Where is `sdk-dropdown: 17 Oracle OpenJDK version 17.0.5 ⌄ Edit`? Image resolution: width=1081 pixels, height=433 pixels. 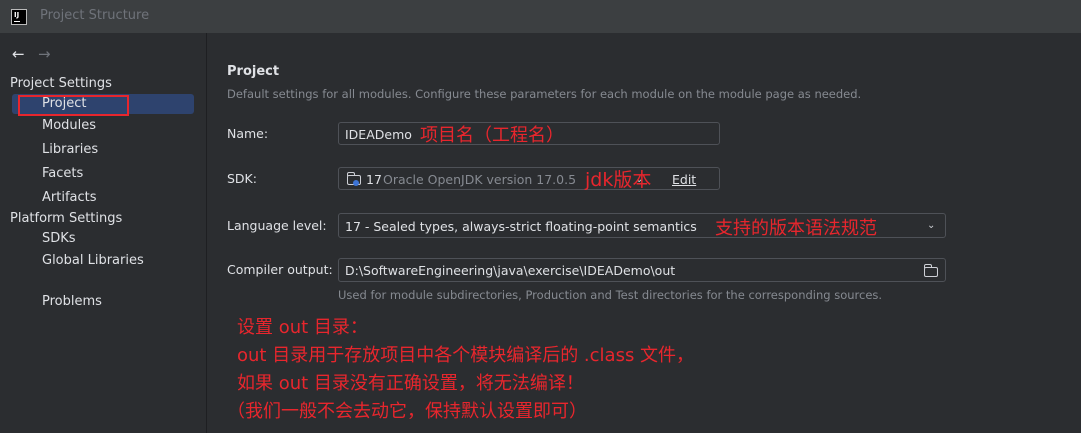 sdk-dropdown: 17 Oracle OpenJDK version 17.0.5 ⌄ Edit is located at coordinates (529, 178).